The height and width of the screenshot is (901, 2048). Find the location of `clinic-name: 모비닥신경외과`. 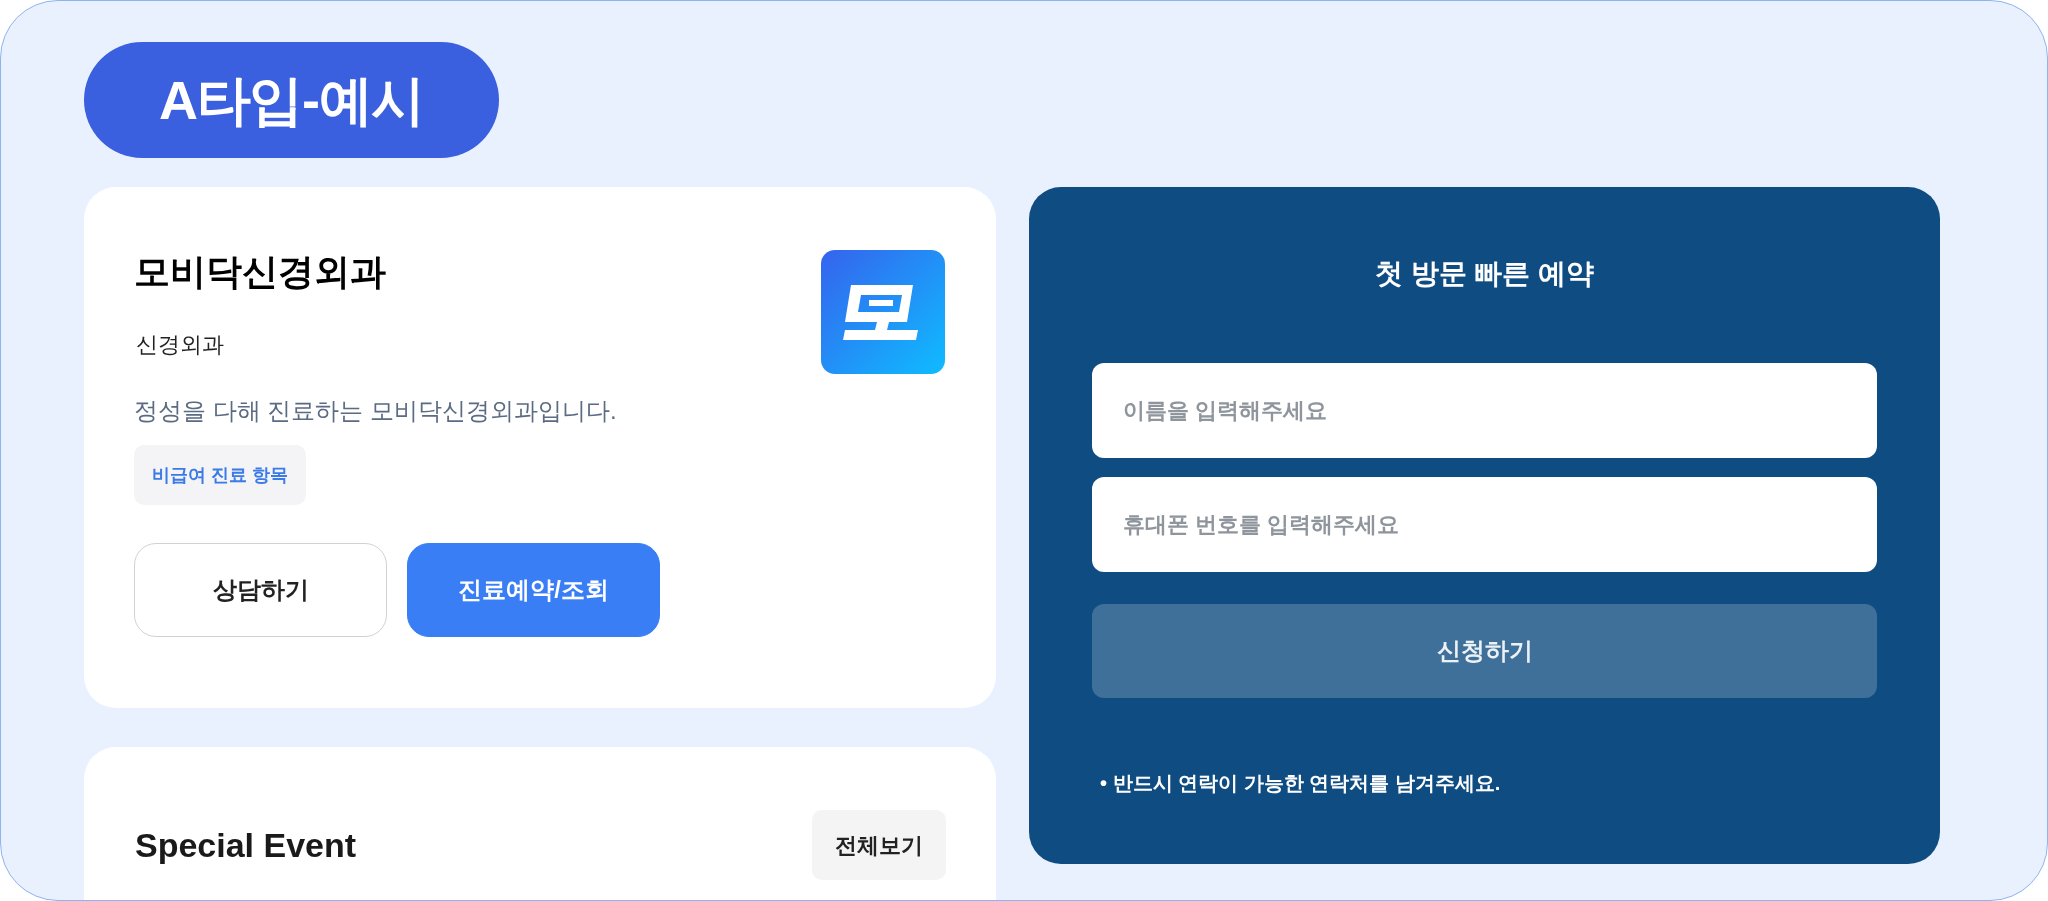

clinic-name: 모비닥신경외과 is located at coordinates (260, 272).